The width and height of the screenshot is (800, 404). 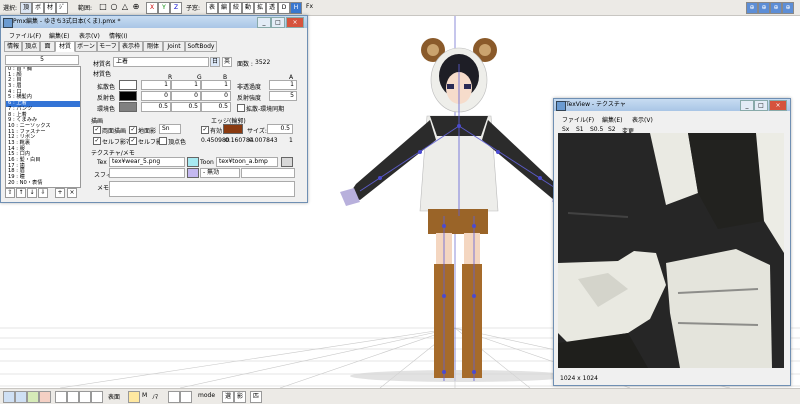 What do you see at coordinates (201, 46) in the screenshot?
I see `tab-softbody: SoftBody` at bounding box center [201, 46].